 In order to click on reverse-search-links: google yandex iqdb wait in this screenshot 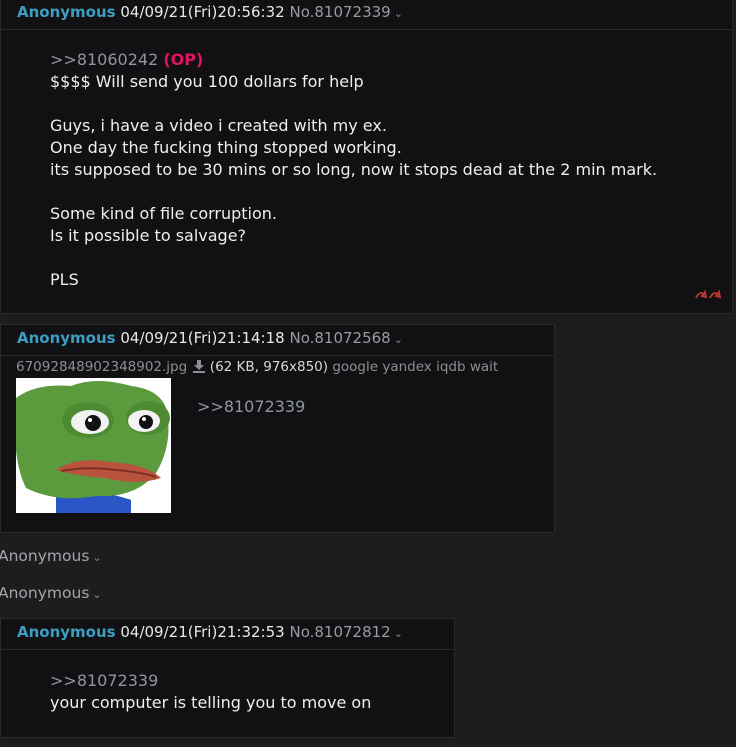, I will do `click(415, 367)`.